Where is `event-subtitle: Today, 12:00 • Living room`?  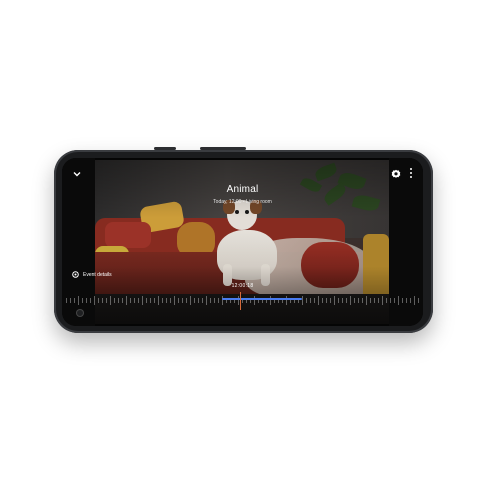 event-subtitle: Today, 12:00 • Living room is located at coordinates (242, 202).